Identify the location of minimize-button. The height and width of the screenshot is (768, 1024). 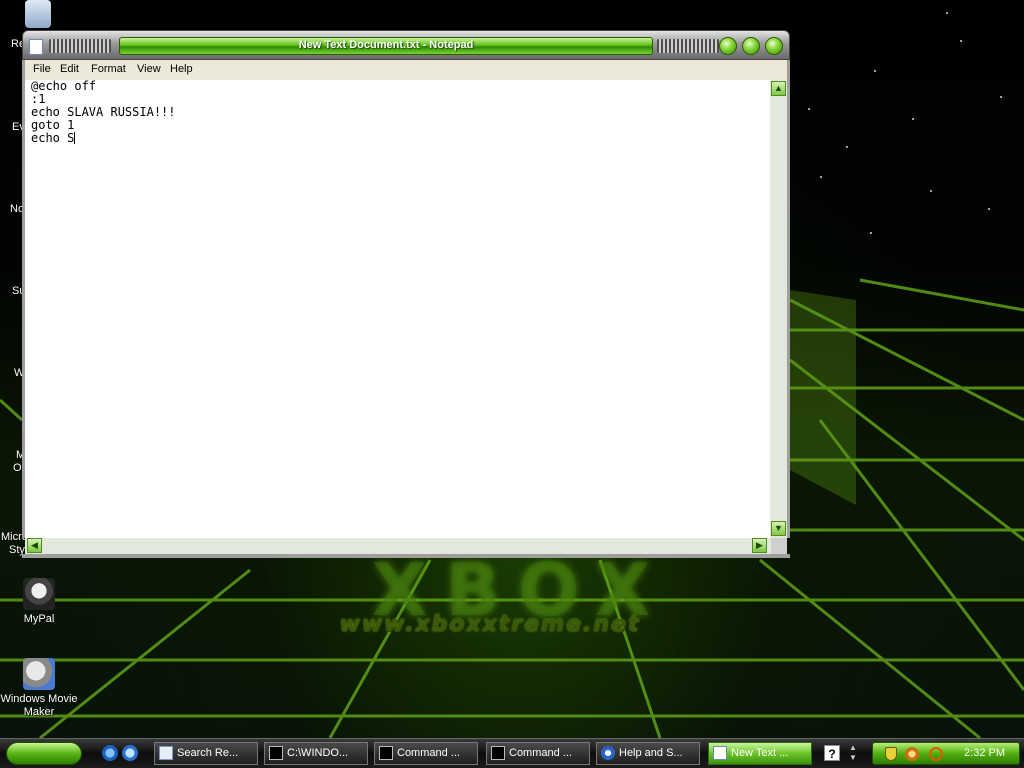
(728, 46).